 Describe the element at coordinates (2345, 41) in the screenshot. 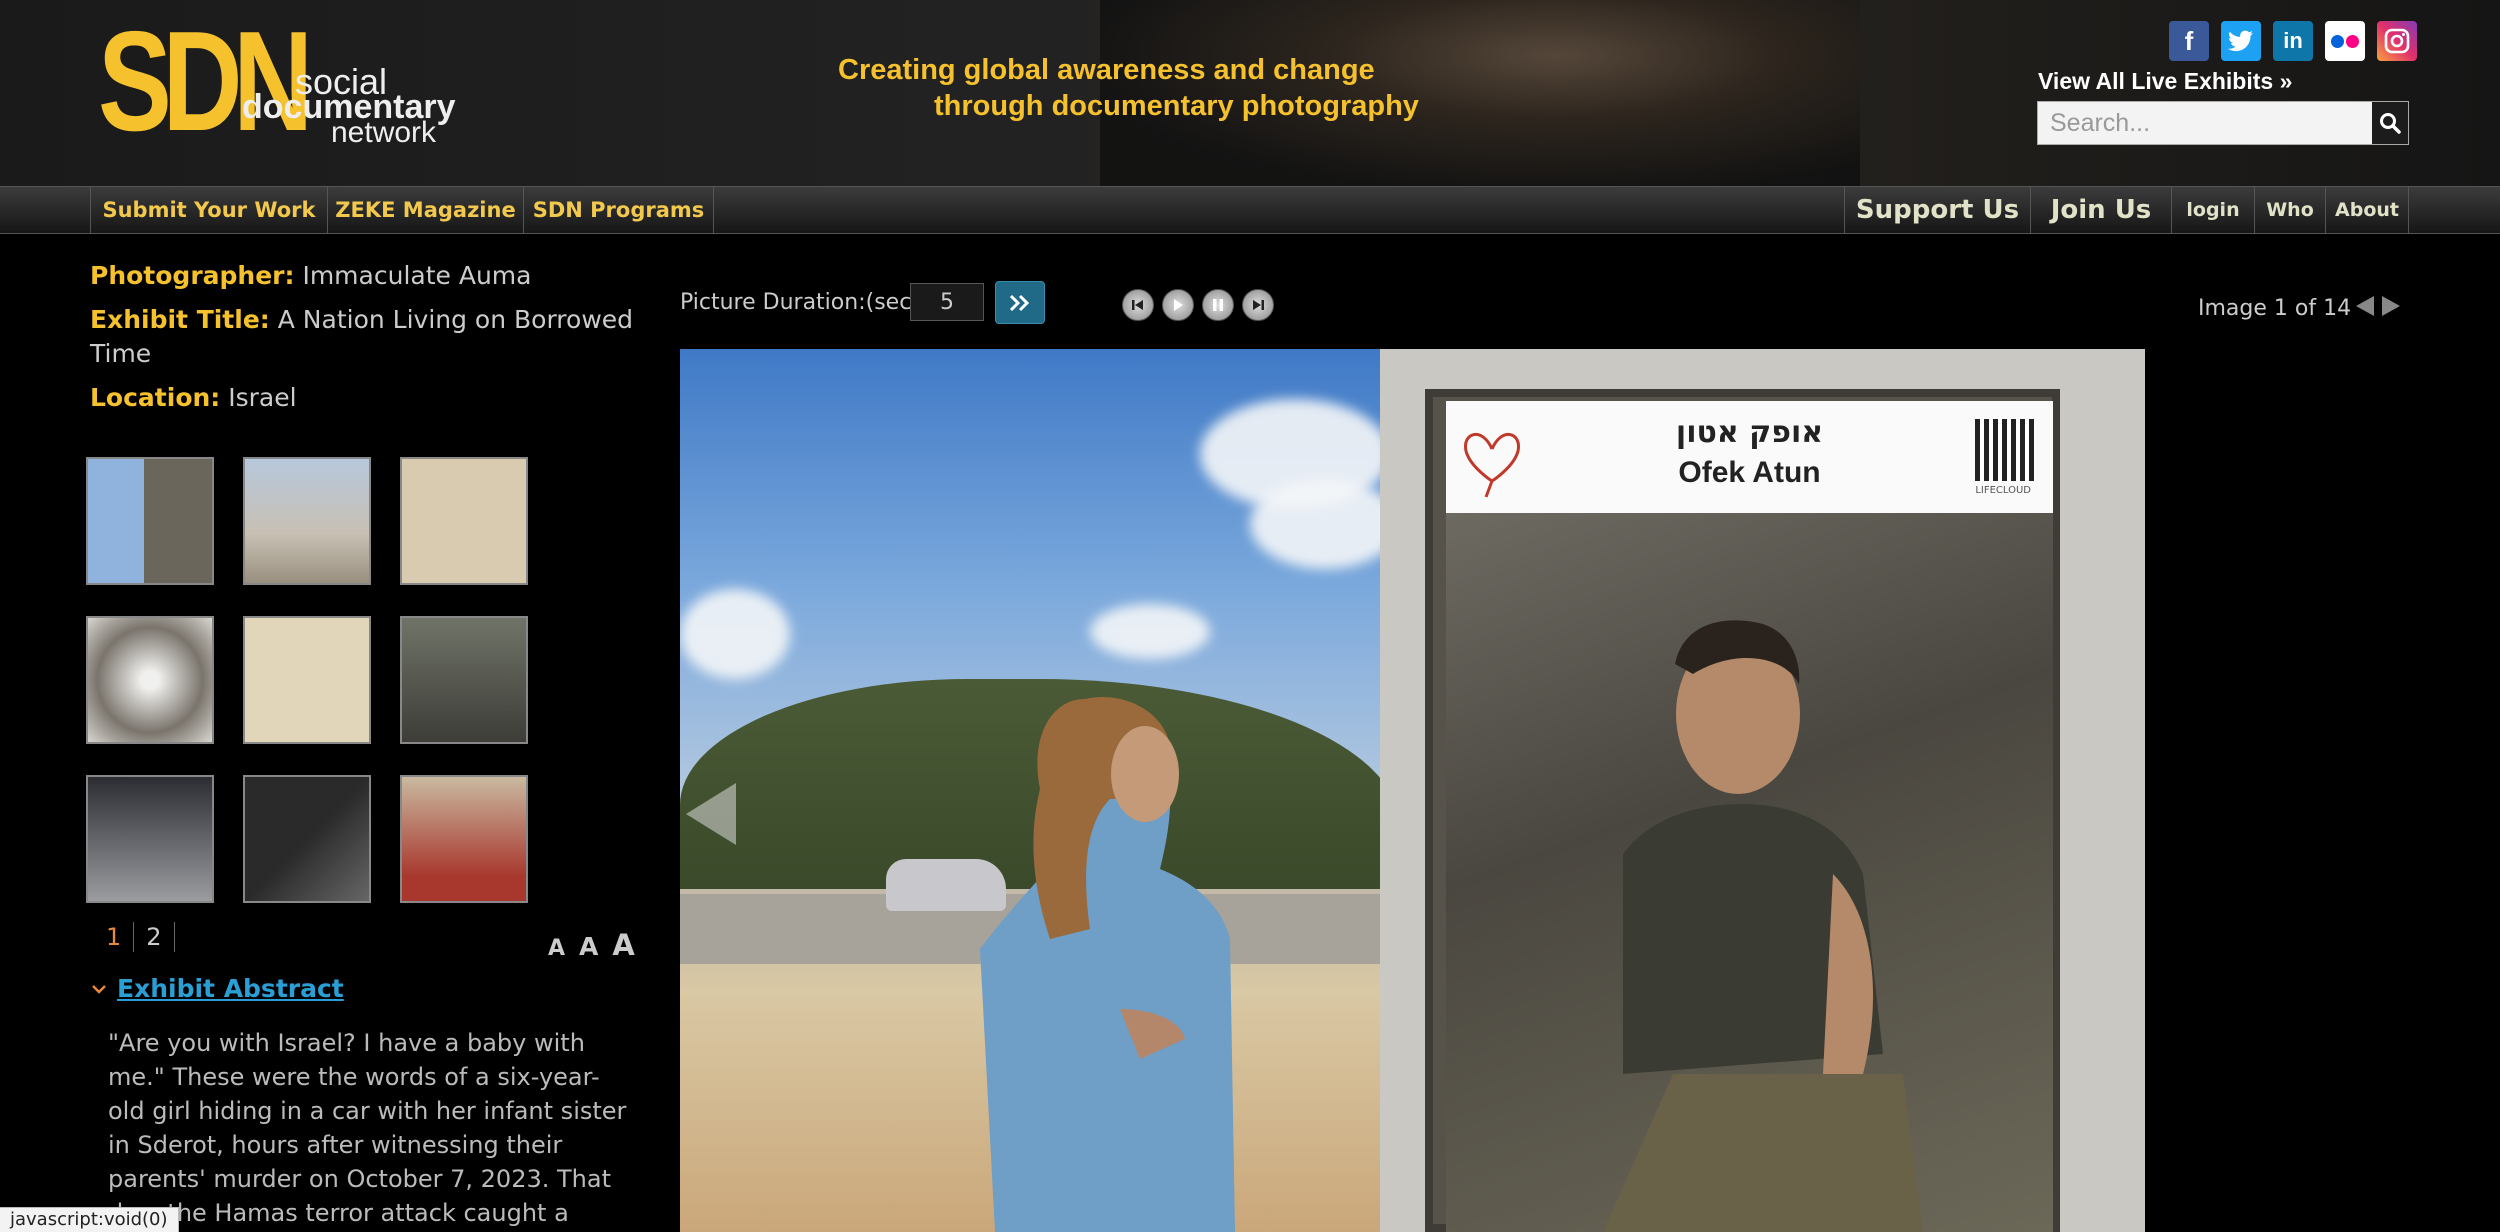

I see `flickr-icon` at that location.